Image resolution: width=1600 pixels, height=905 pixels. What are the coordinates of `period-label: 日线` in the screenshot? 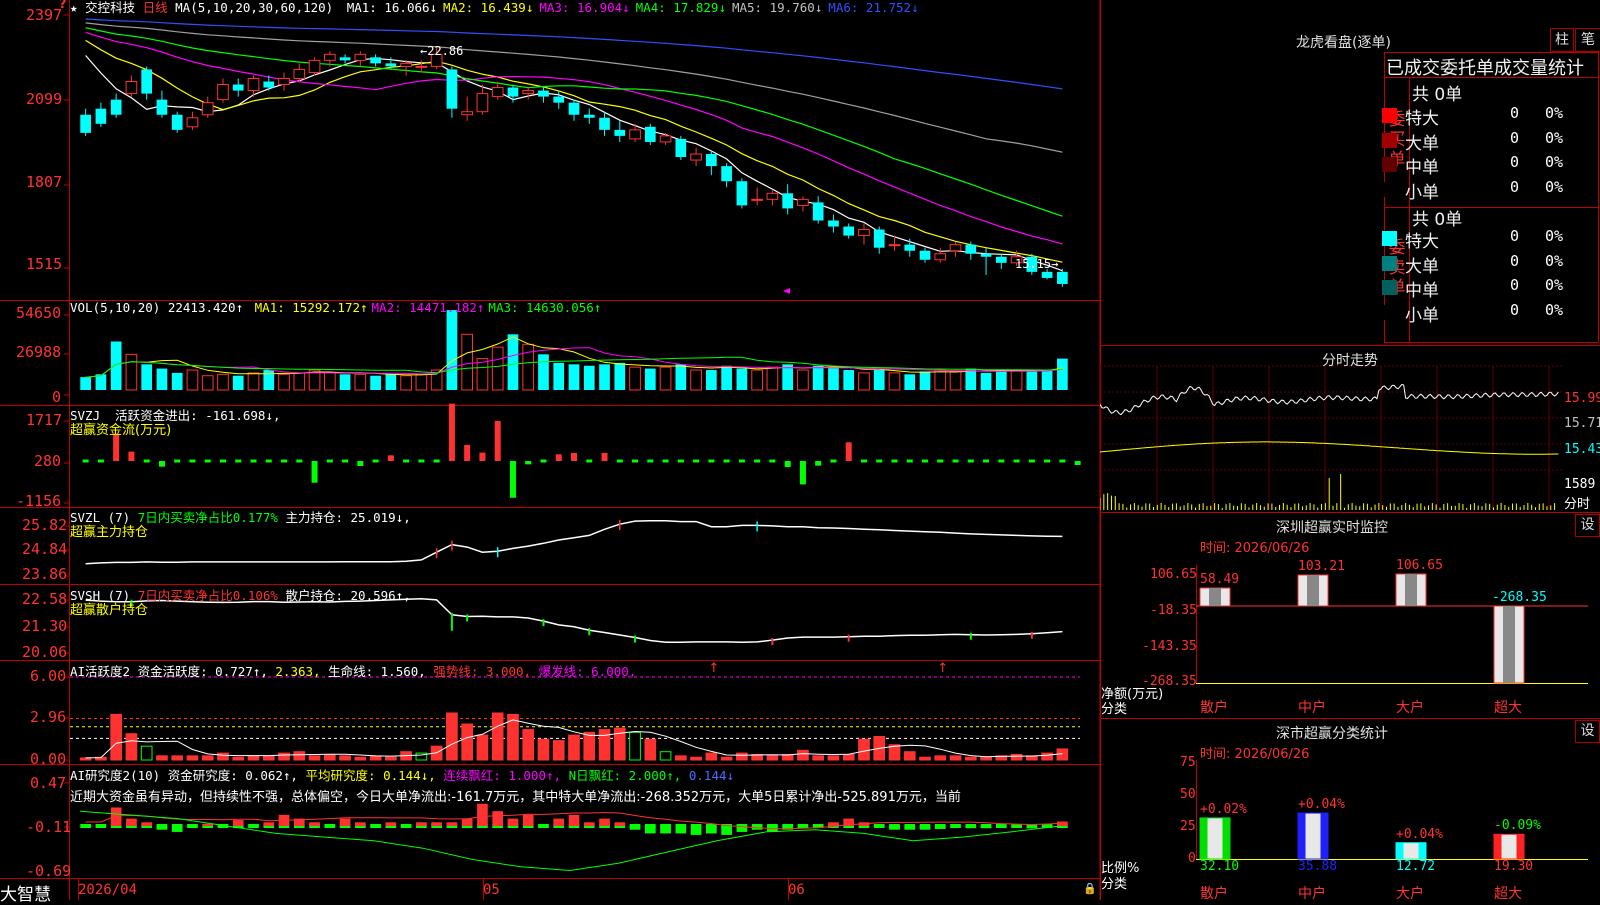 It's located at (155, 7).